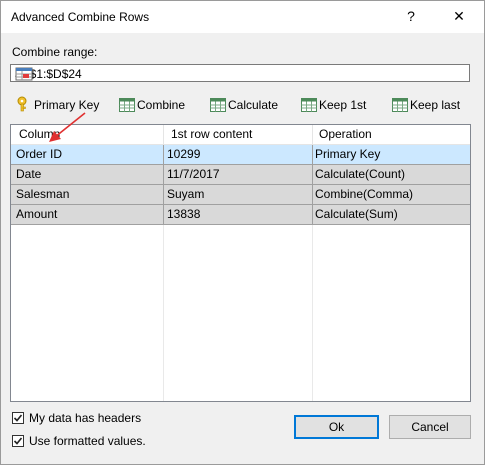  Describe the element at coordinates (345, 134) in the screenshot. I see `header-operation: Operation` at that location.